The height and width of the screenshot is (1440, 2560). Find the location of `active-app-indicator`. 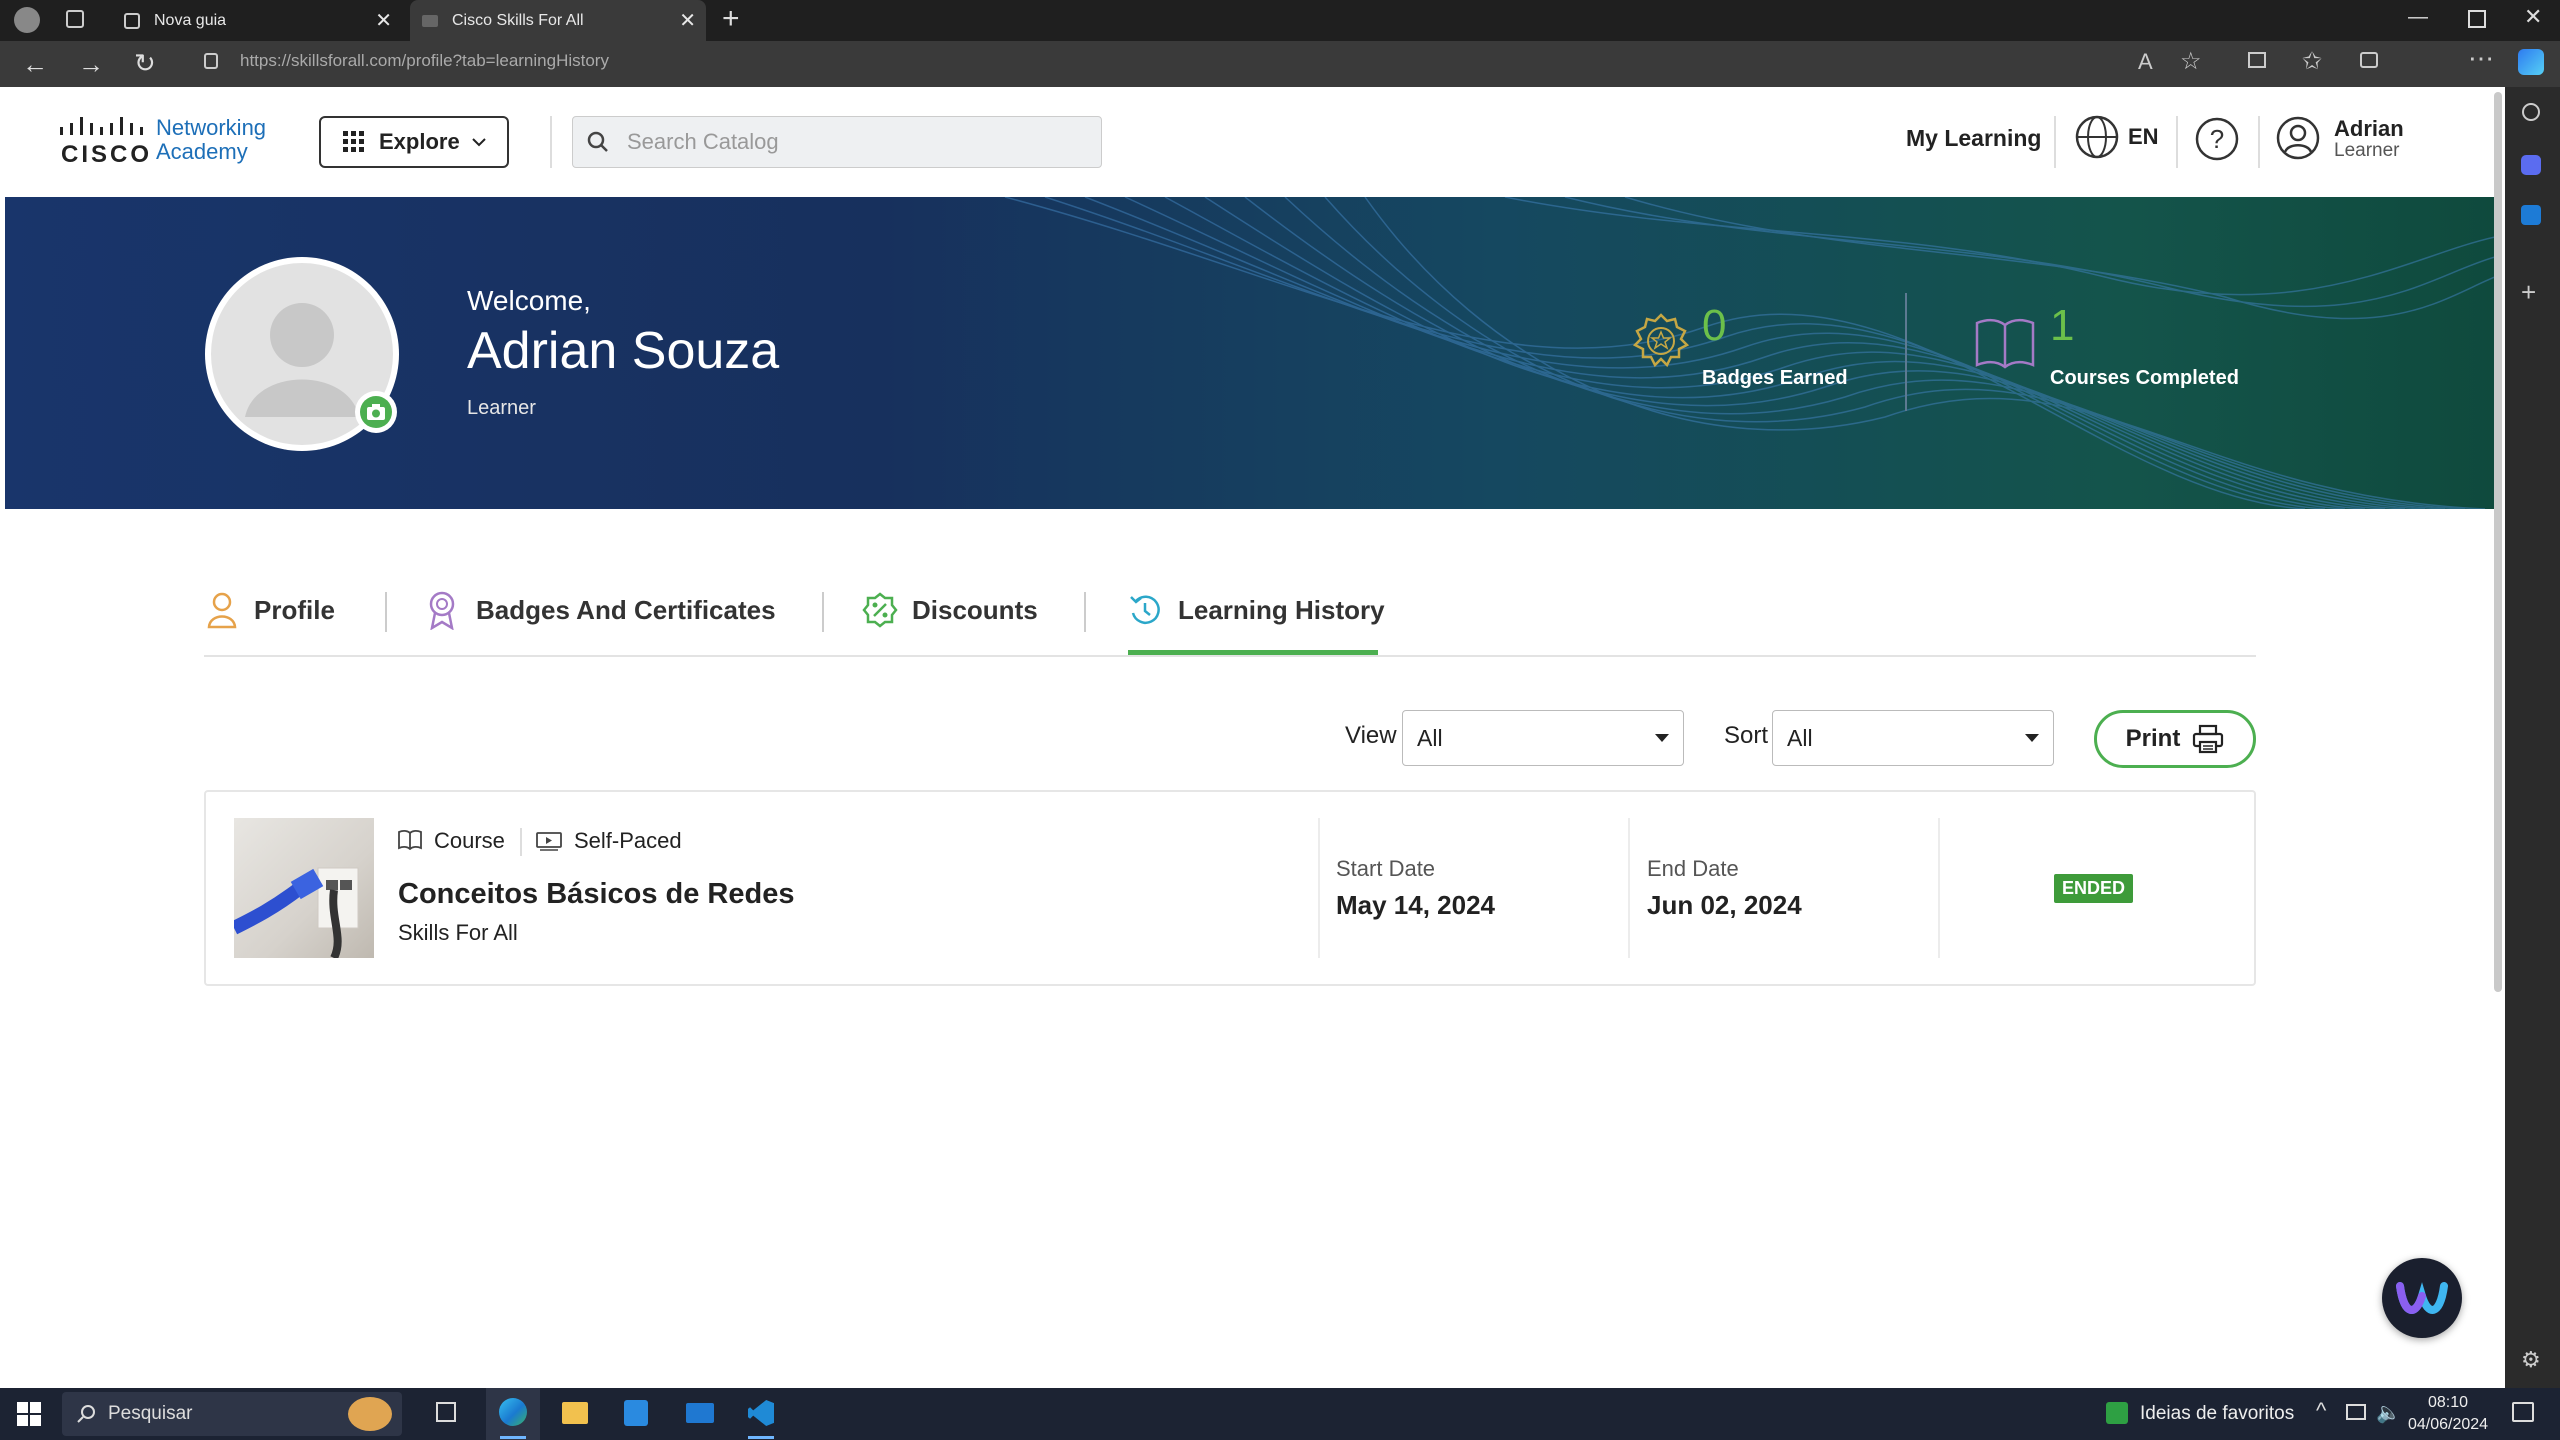

active-app-indicator is located at coordinates (513, 1437).